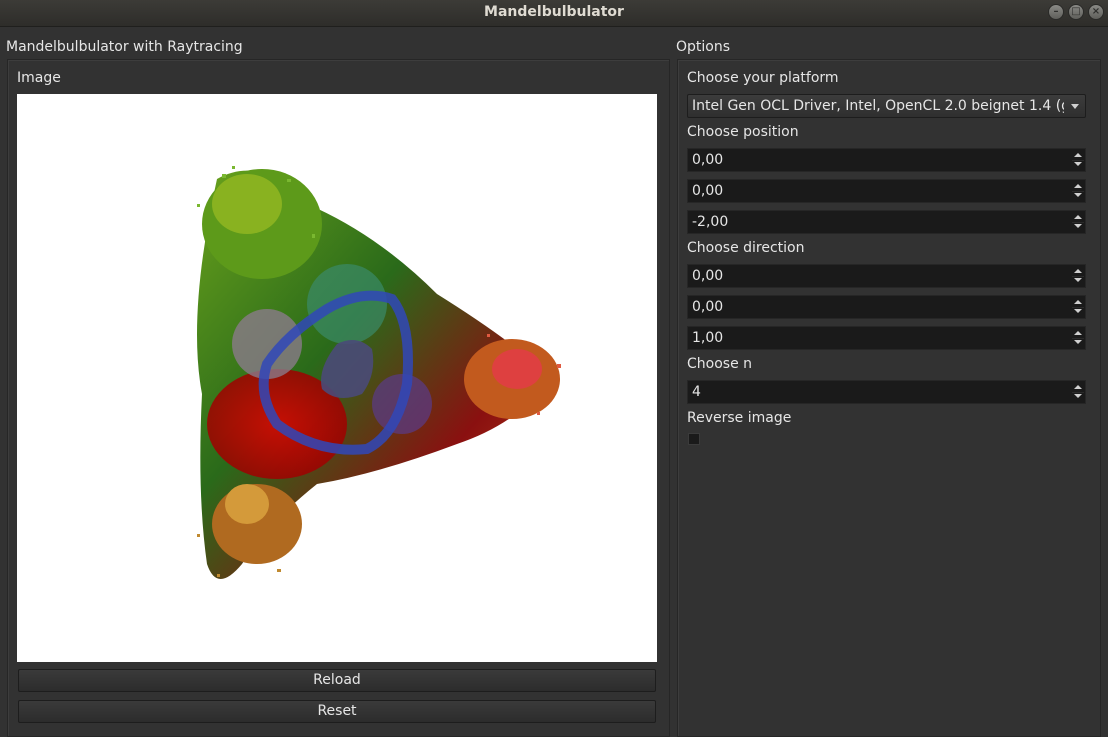 The height and width of the screenshot is (737, 1108). Describe the element at coordinates (886, 307) in the screenshot. I see `direction-y-spinbox: 0,00` at that location.